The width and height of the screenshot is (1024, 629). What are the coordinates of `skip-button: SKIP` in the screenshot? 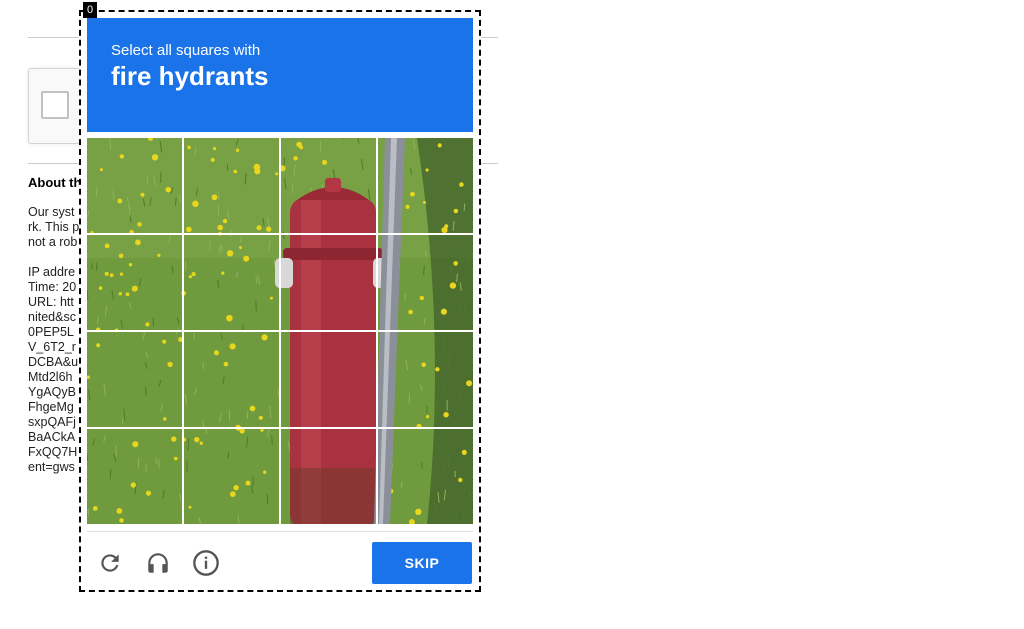 It's located at (422, 563).